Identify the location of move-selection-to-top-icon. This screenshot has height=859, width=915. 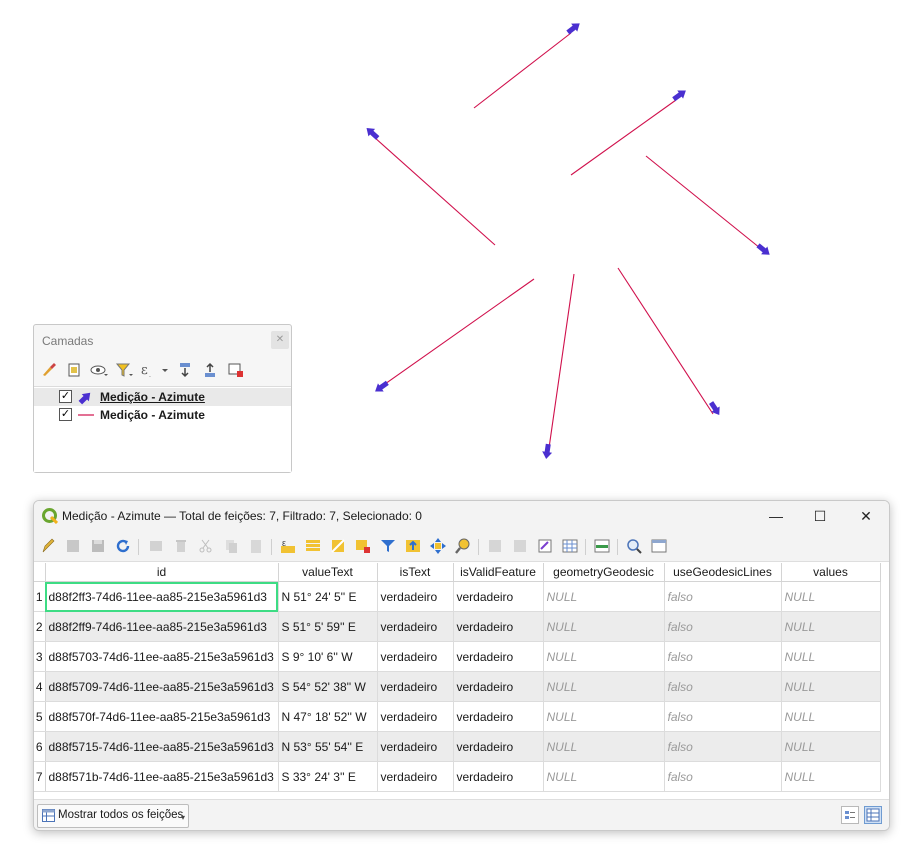
(413, 546).